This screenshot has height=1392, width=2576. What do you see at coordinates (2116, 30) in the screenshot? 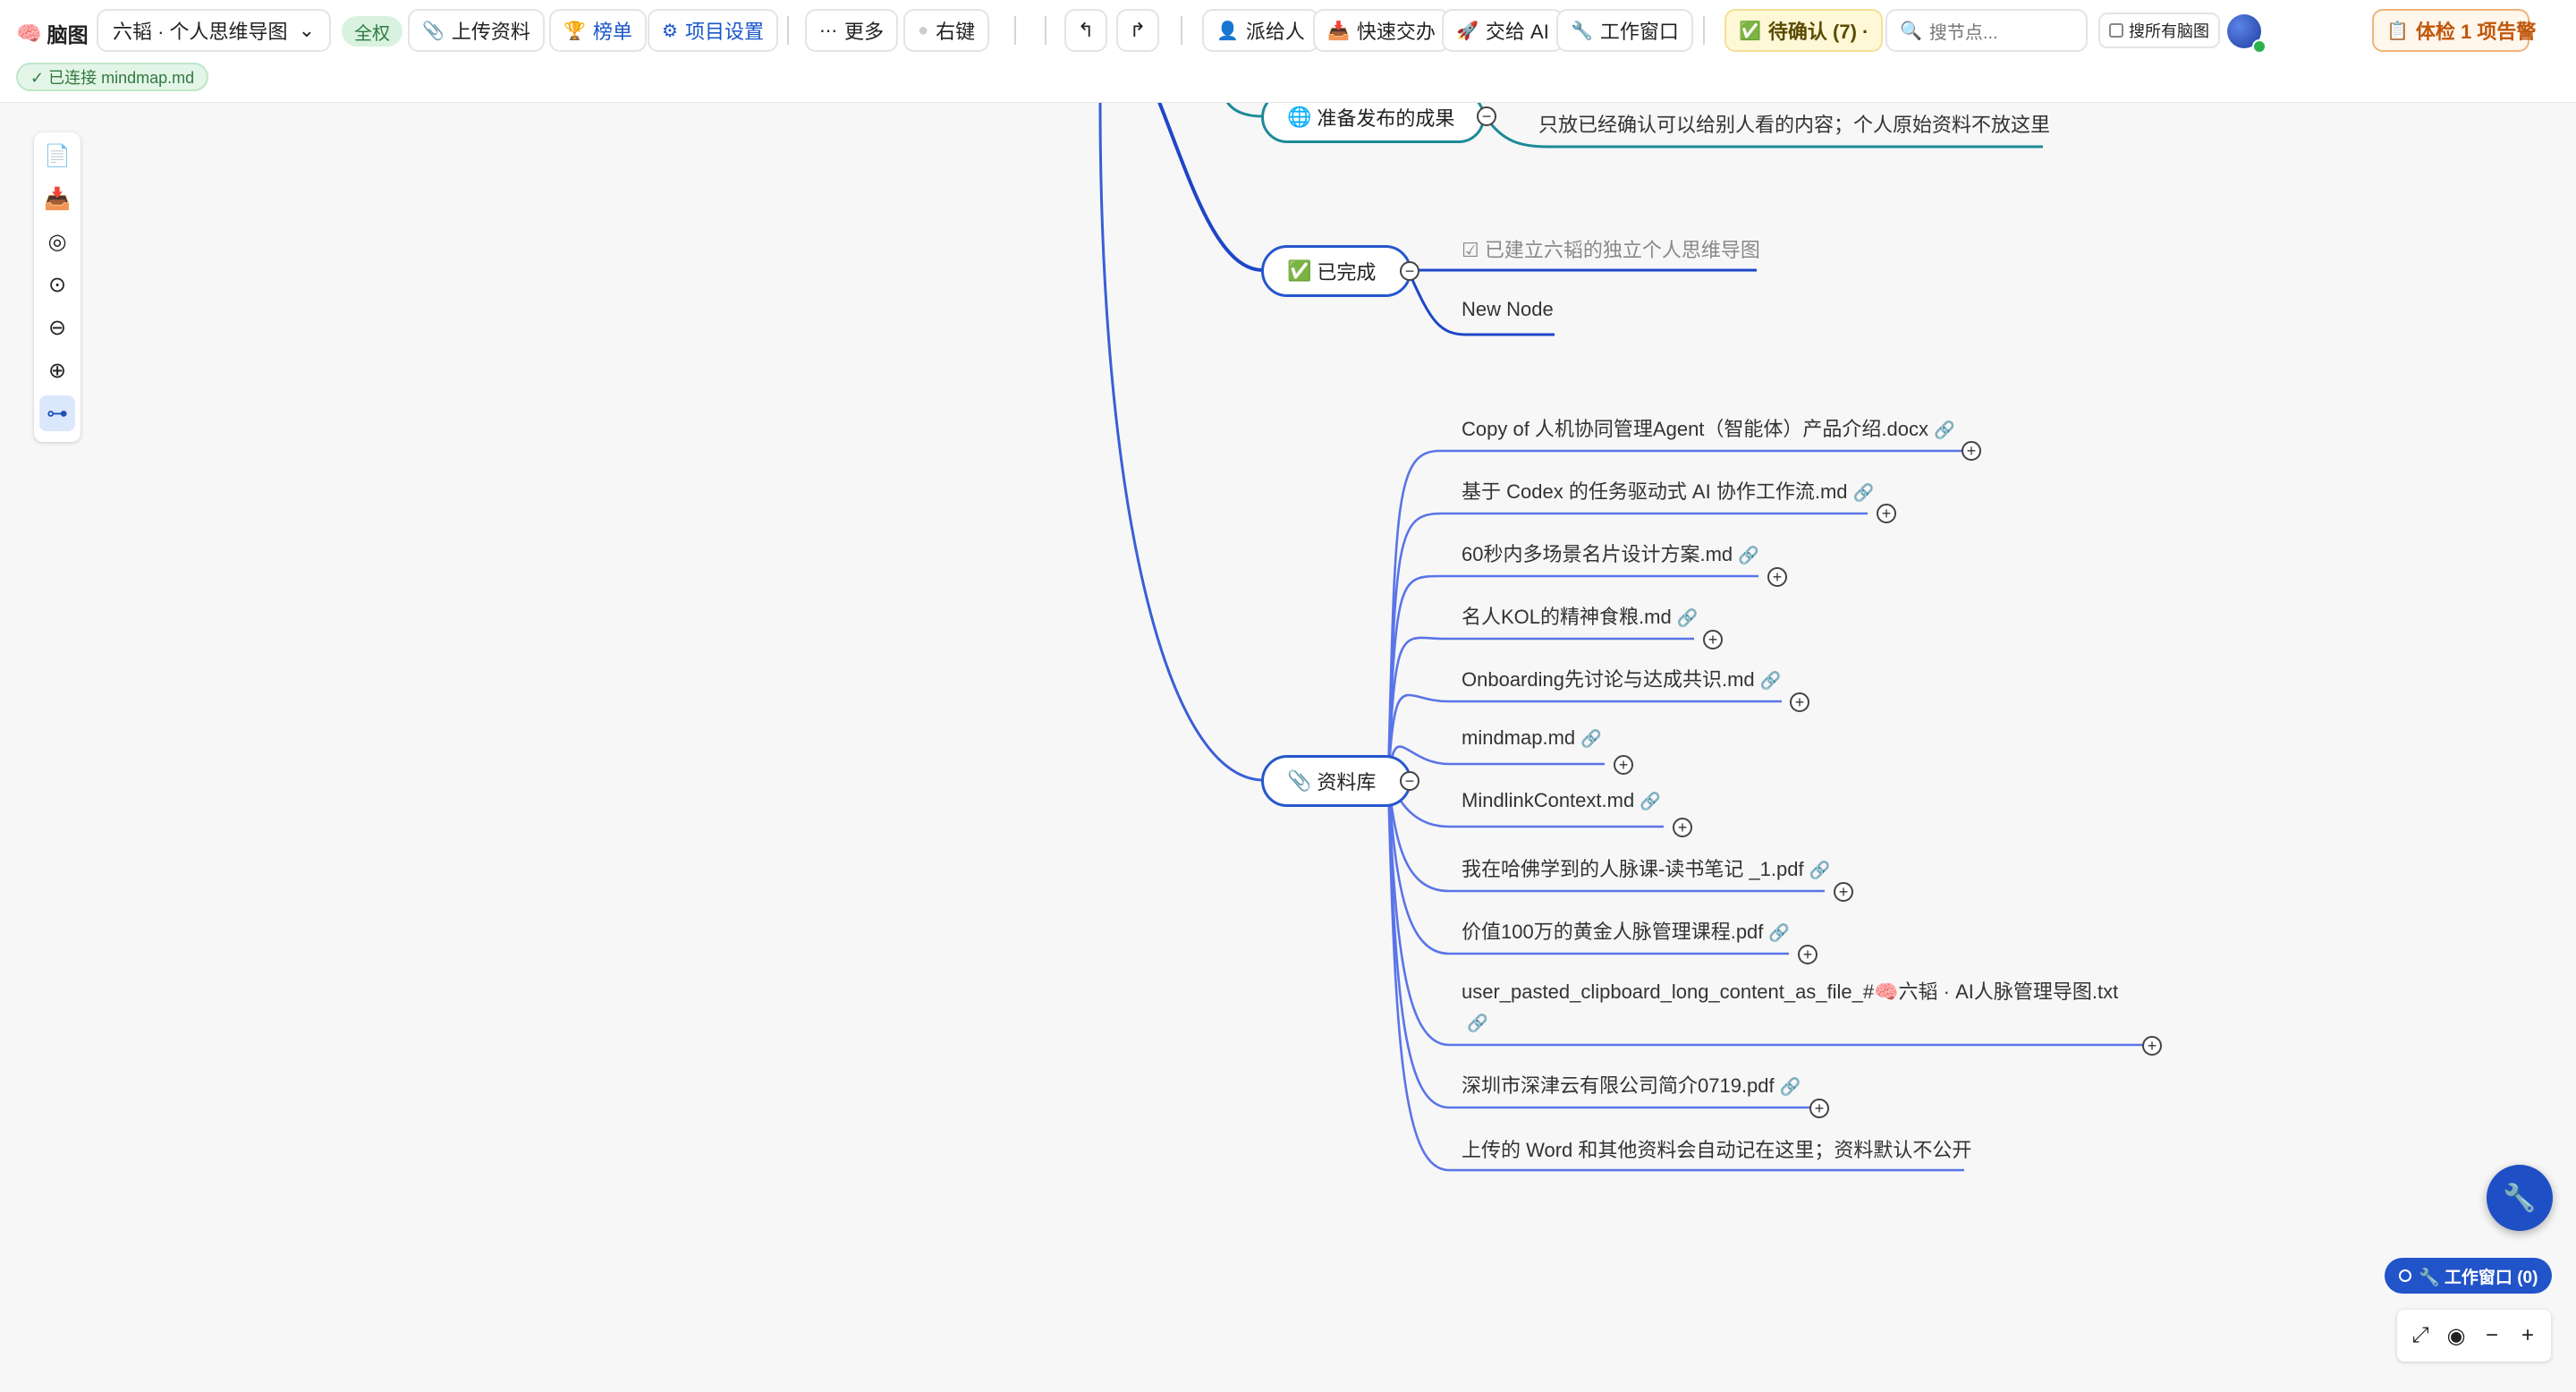
I see `checkbox-box` at bounding box center [2116, 30].